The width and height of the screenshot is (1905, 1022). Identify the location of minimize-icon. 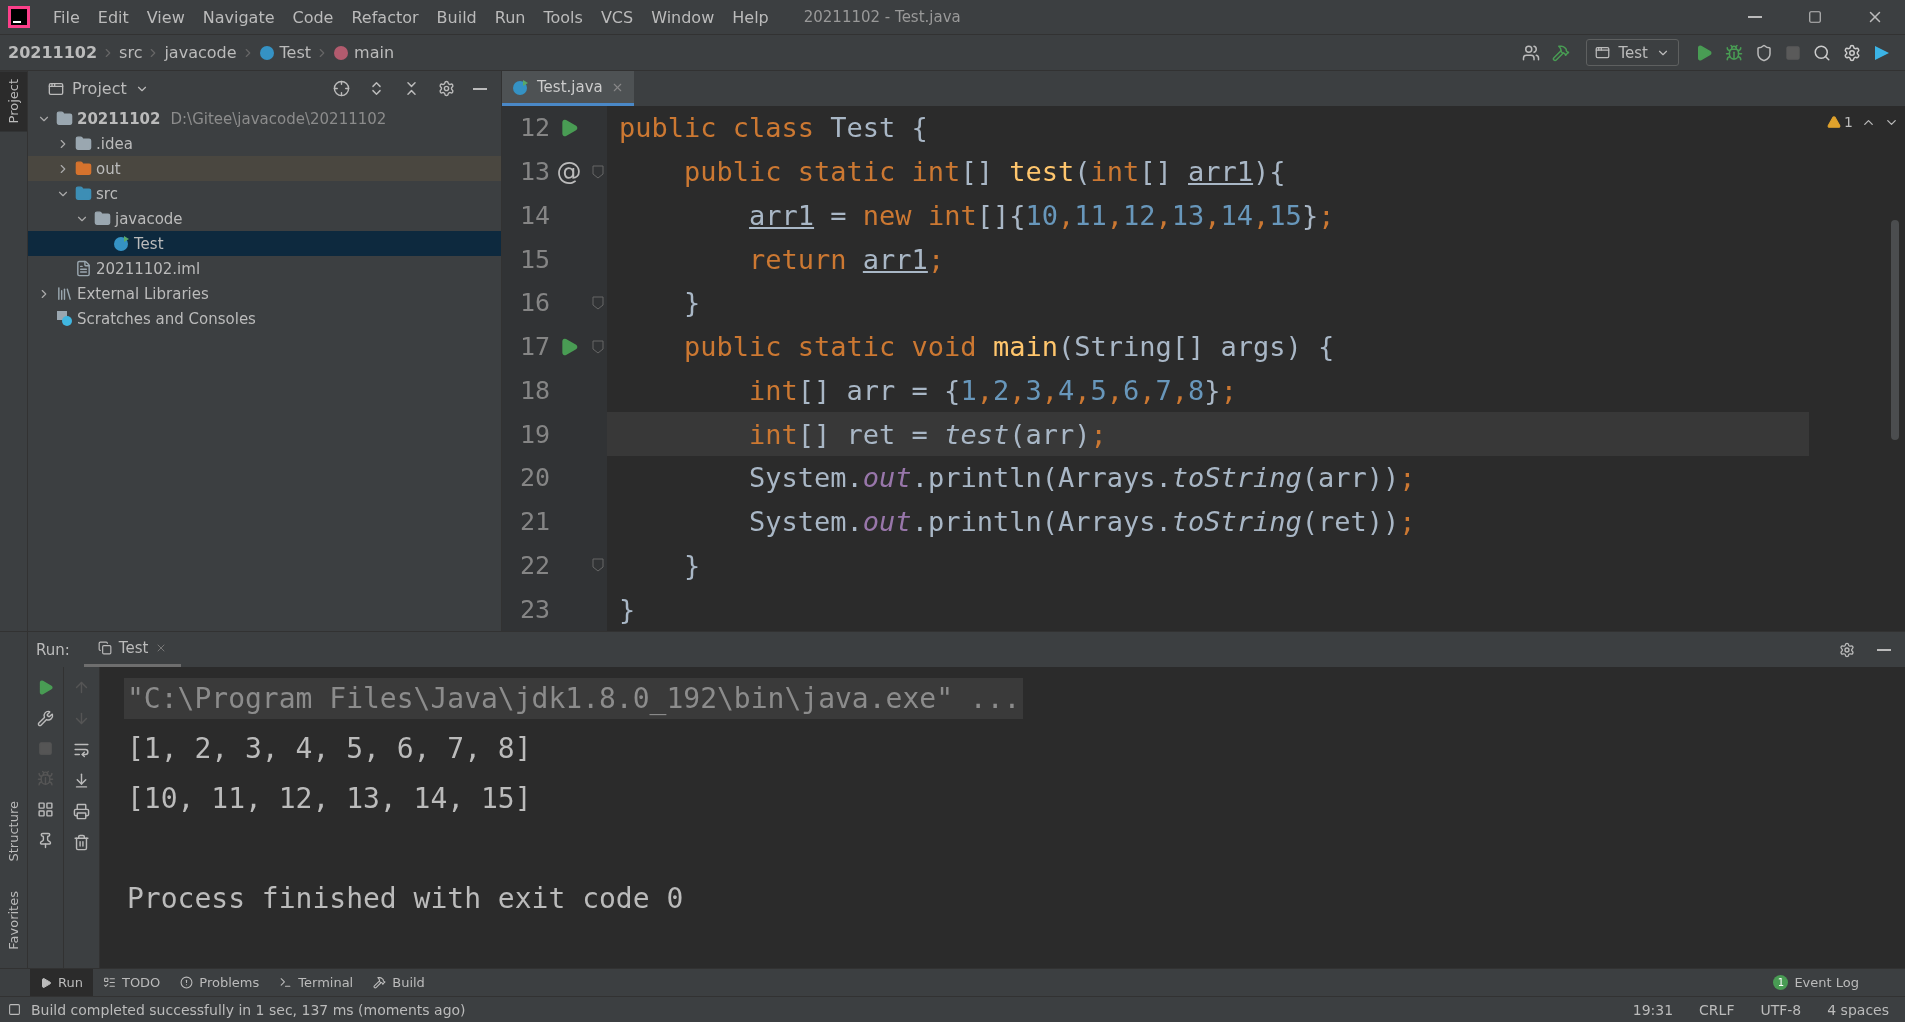
(1755, 17).